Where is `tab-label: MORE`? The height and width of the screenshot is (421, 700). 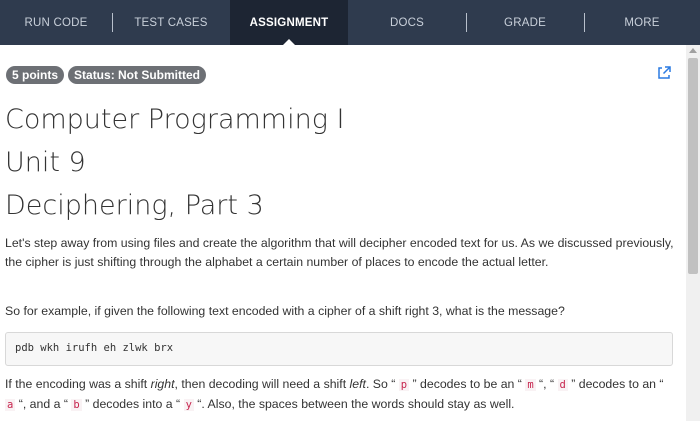
tab-label: MORE is located at coordinates (642, 22).